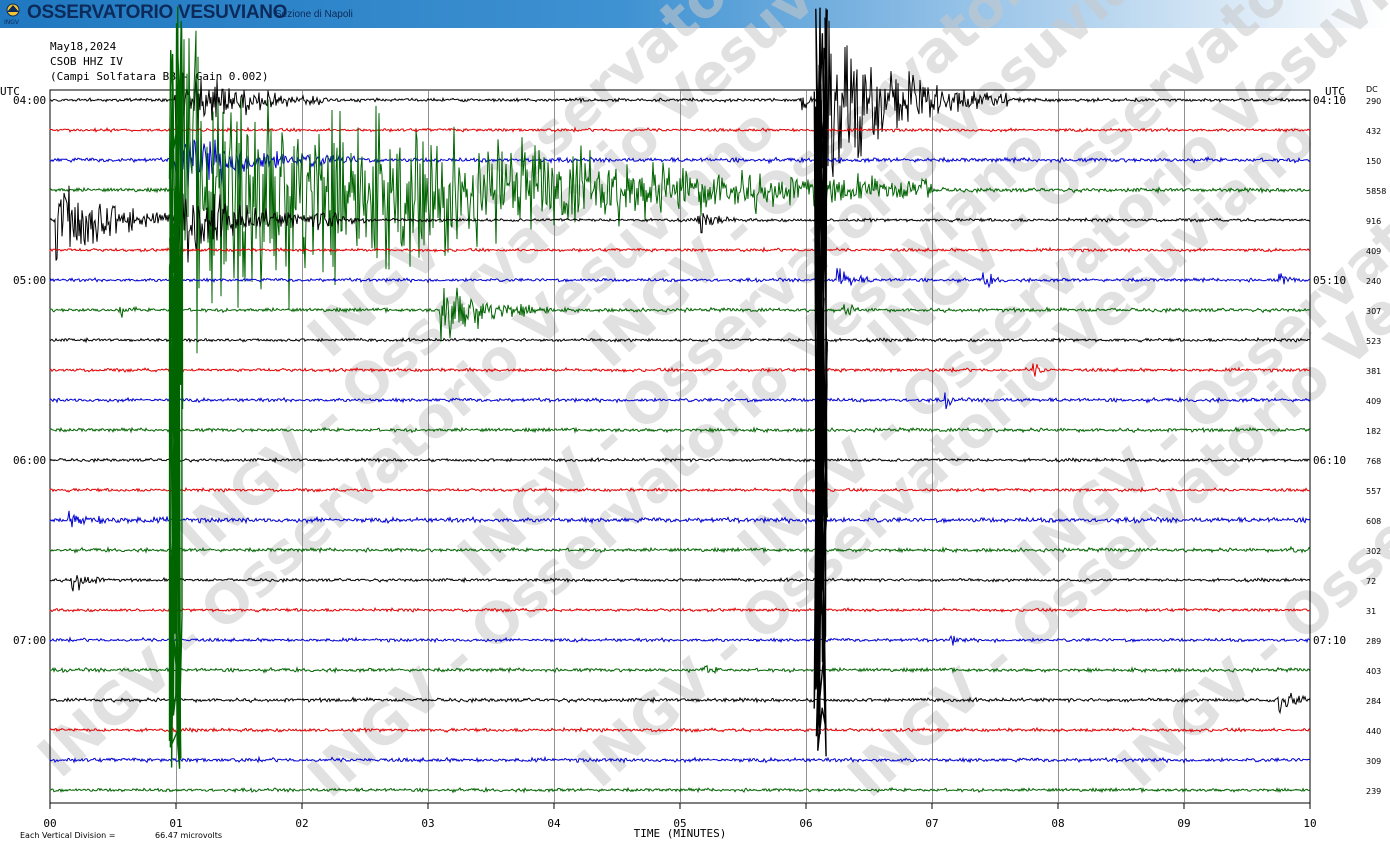  What do you see at coordinates (1373, 701) in the screenshot?
I see `dc-value: 284` at bounding box center [1373, 701].